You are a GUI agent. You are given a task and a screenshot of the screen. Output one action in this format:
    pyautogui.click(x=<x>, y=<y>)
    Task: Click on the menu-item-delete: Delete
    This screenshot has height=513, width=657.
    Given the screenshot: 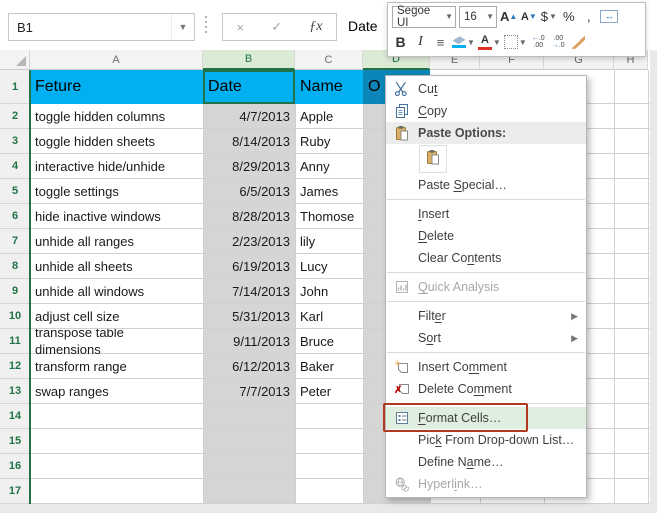 What is the action you would take?
    pyautogui.click(x=486, y=236)
    